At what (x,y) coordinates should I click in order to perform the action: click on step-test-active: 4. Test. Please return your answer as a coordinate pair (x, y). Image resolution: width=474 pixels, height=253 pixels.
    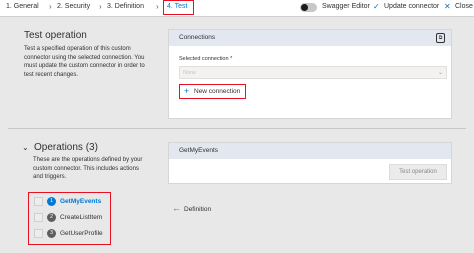
    Looking at the image, I should click on (178, 7).